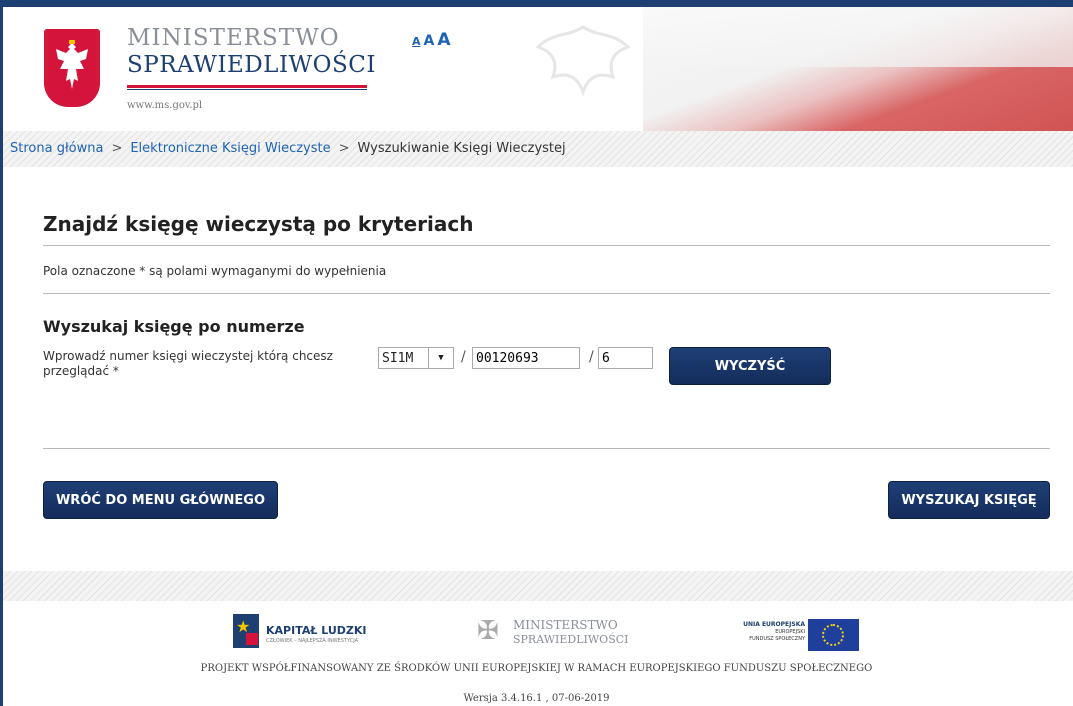 The height and width of the screenshot is (706, 1073). I want to click on book-number-input, so click(526, 358).